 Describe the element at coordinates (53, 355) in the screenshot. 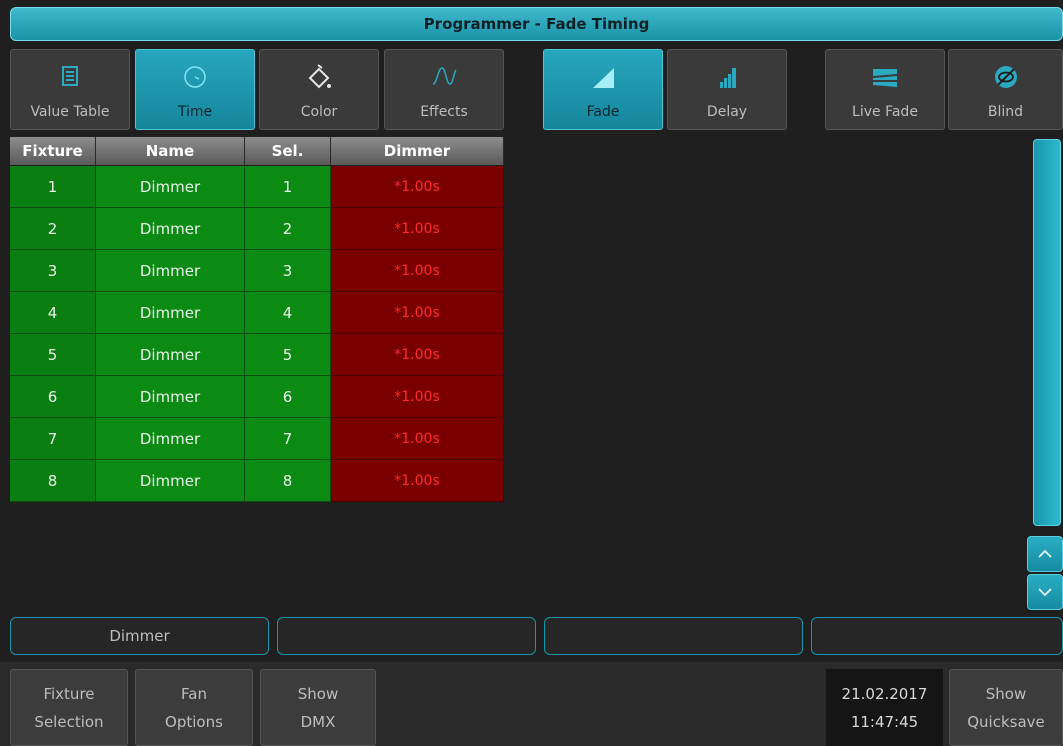

I see `cell-fixture: 5` at that location.